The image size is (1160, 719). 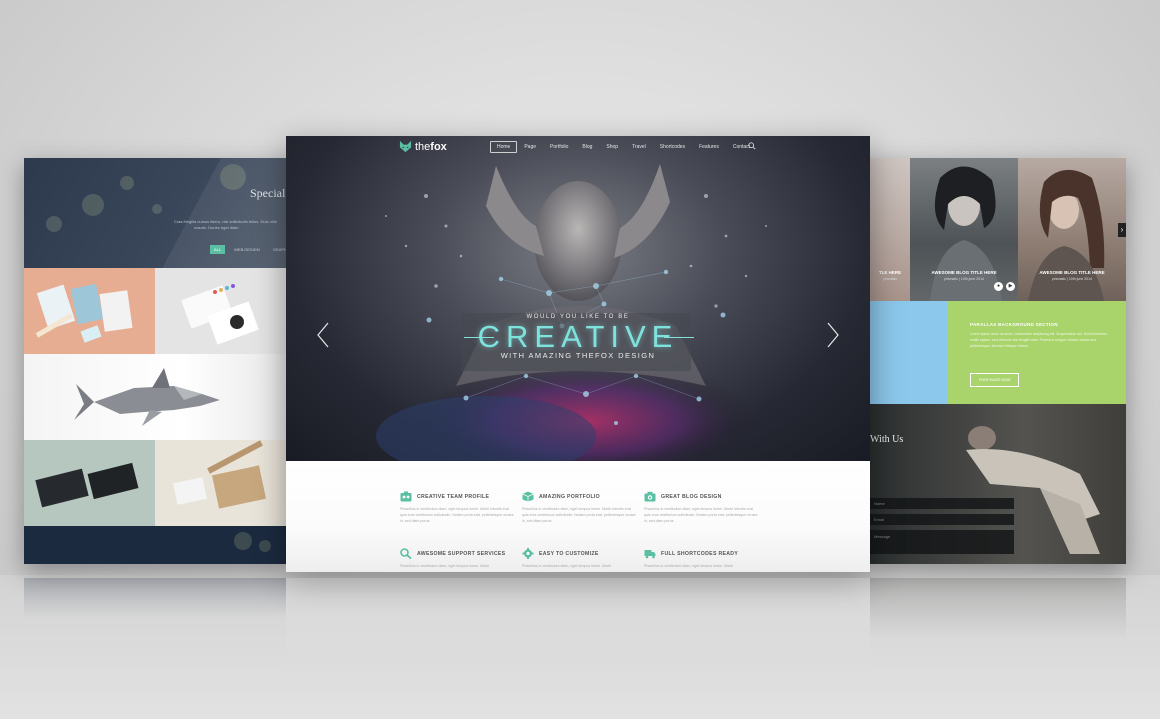 I want to click on parallax-title: PARALLAX BACKGROUND SECTION, so click(x=1014, y=324).